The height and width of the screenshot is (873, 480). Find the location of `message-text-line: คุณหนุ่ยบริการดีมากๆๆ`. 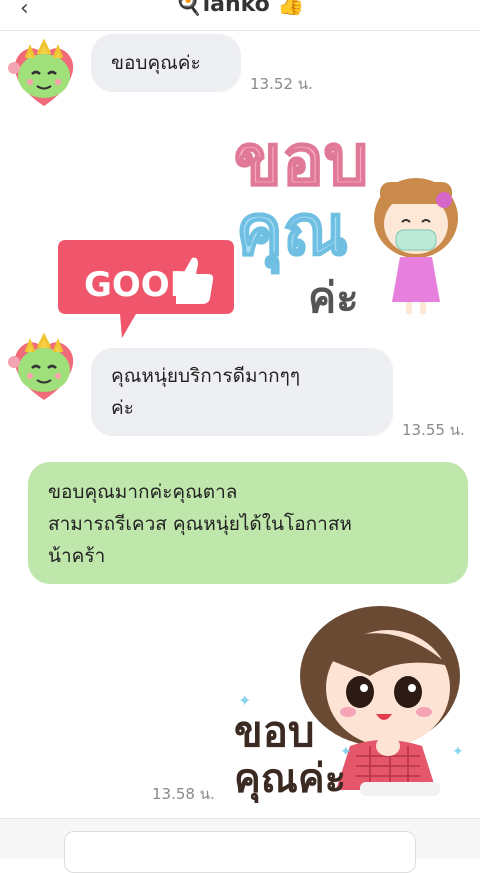

message-text-line: คุณหนุ่ยบริการดีมากๆๆ is located at coordinates (206, 376).